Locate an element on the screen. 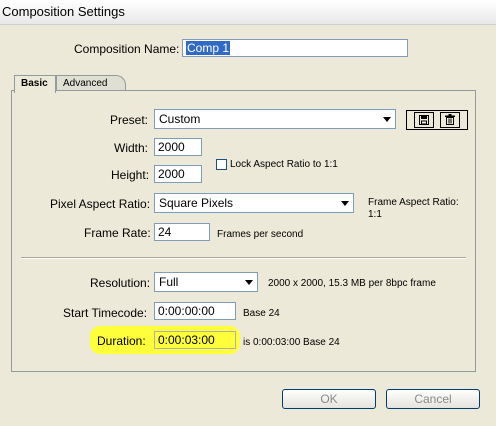  trash-icon is located at coordinates (450, 119).